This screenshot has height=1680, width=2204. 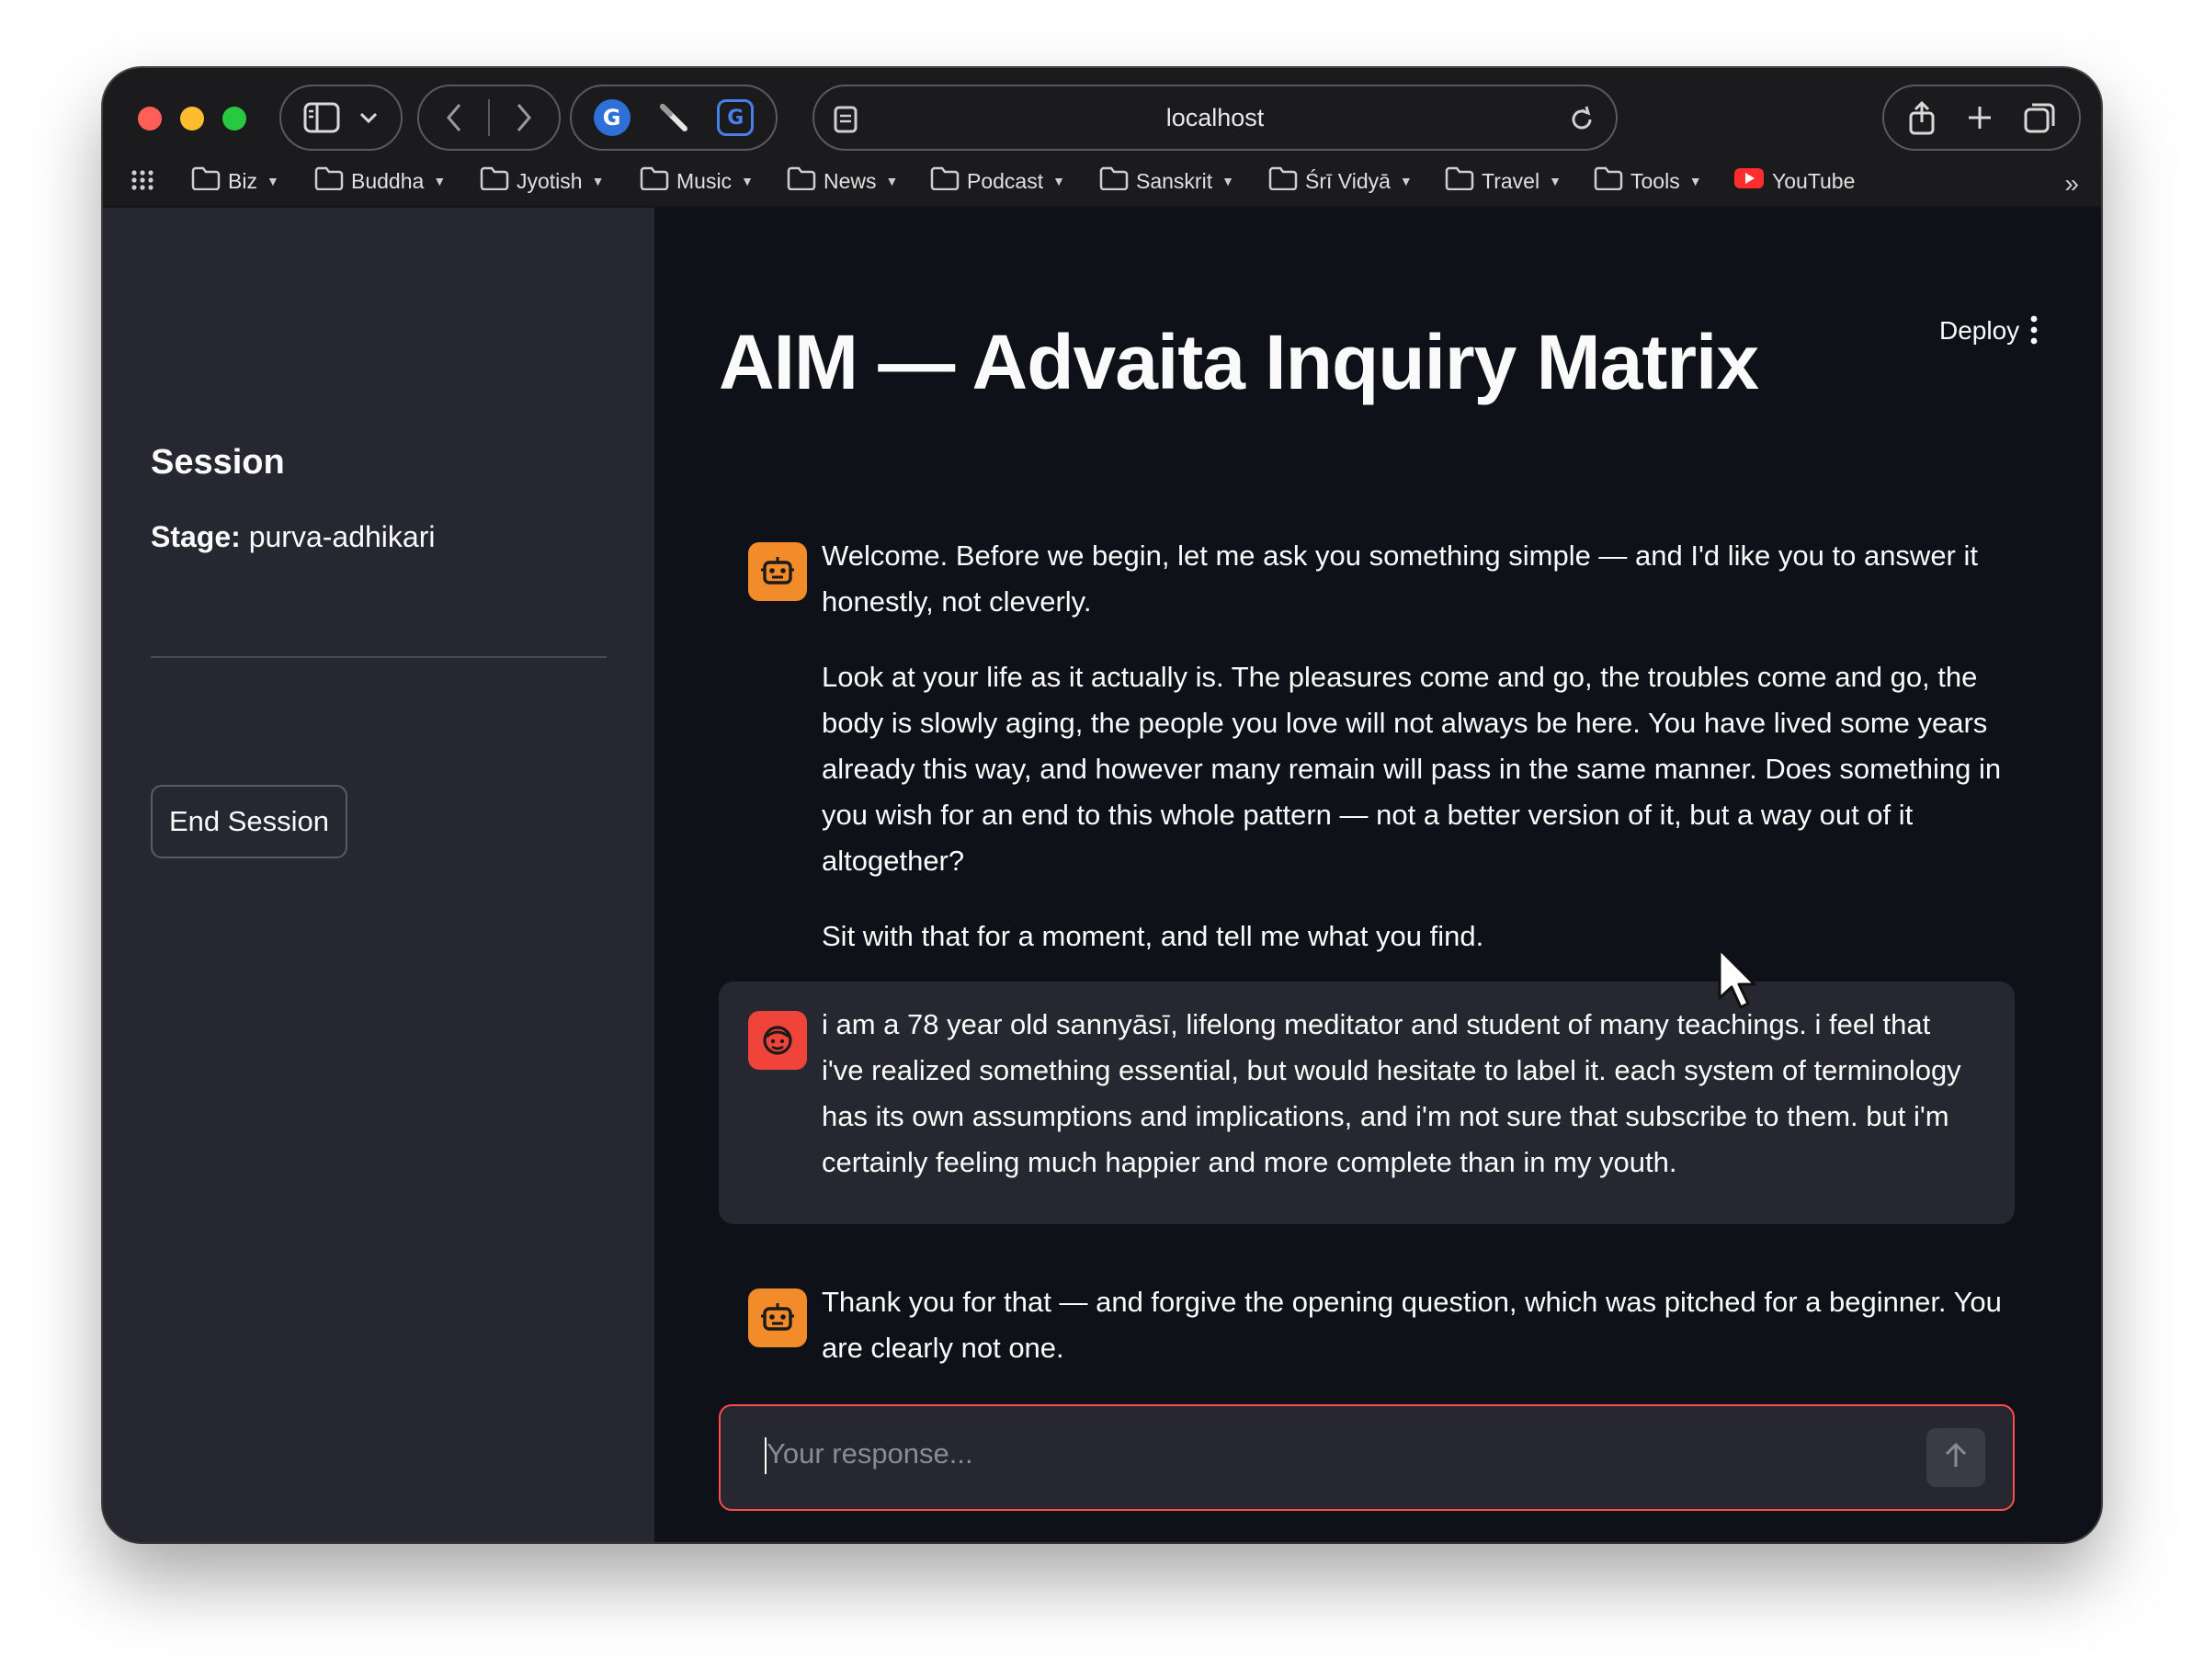 What do you see at coordinates (196, 536) in the screenshot?
I see `stage-label: Stage:` at bounding box center [196, 536].